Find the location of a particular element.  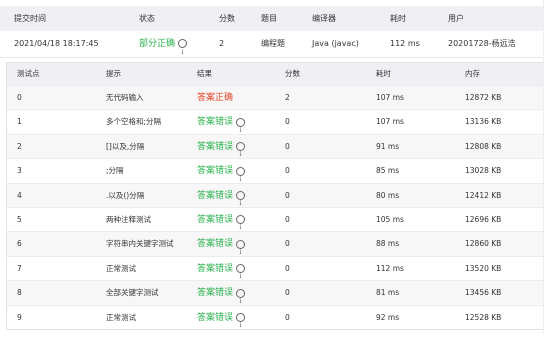

table-row: 3 ;分隔 答案错误i 0 85 ms 13028 KB is located at coordinates (275, 170).